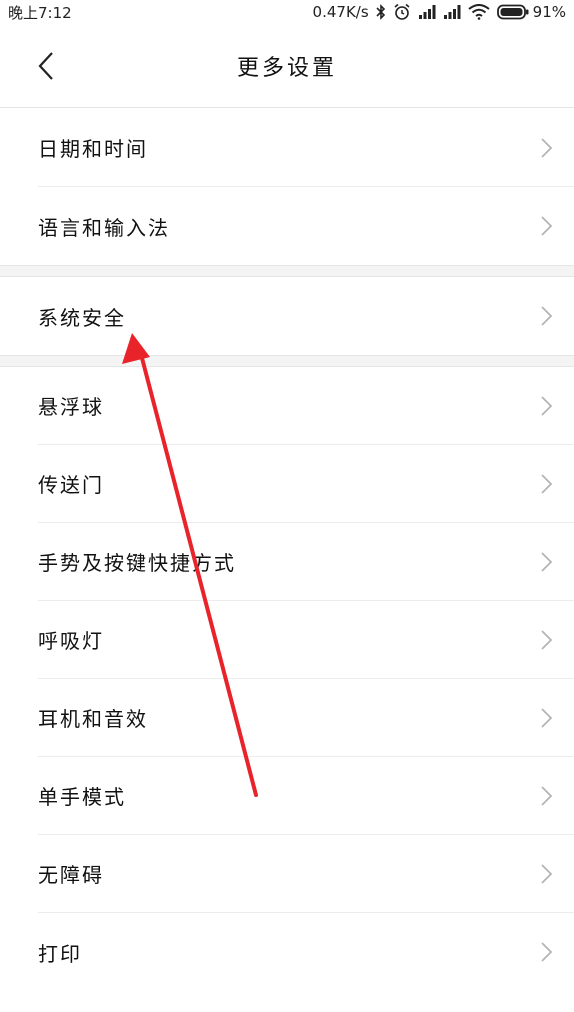 Image resolution: width=574 pixels, height=1012 pixels. I want to click on settings-item-label: 打印, so click(60, 953).